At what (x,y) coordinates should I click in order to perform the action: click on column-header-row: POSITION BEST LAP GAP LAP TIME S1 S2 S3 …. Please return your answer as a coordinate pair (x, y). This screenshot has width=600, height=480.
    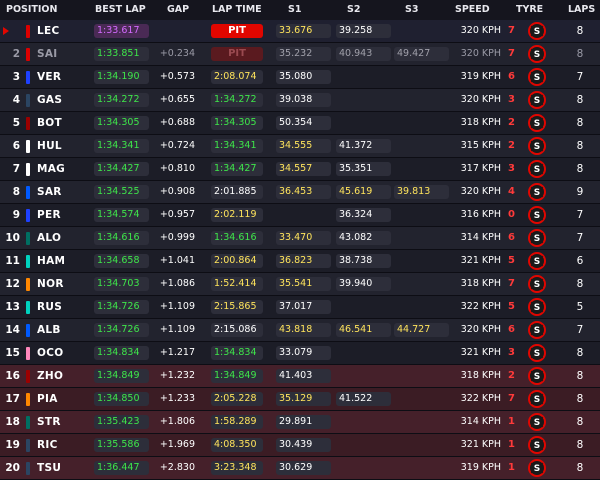
    Looking at the image, I should click on (300, 10).